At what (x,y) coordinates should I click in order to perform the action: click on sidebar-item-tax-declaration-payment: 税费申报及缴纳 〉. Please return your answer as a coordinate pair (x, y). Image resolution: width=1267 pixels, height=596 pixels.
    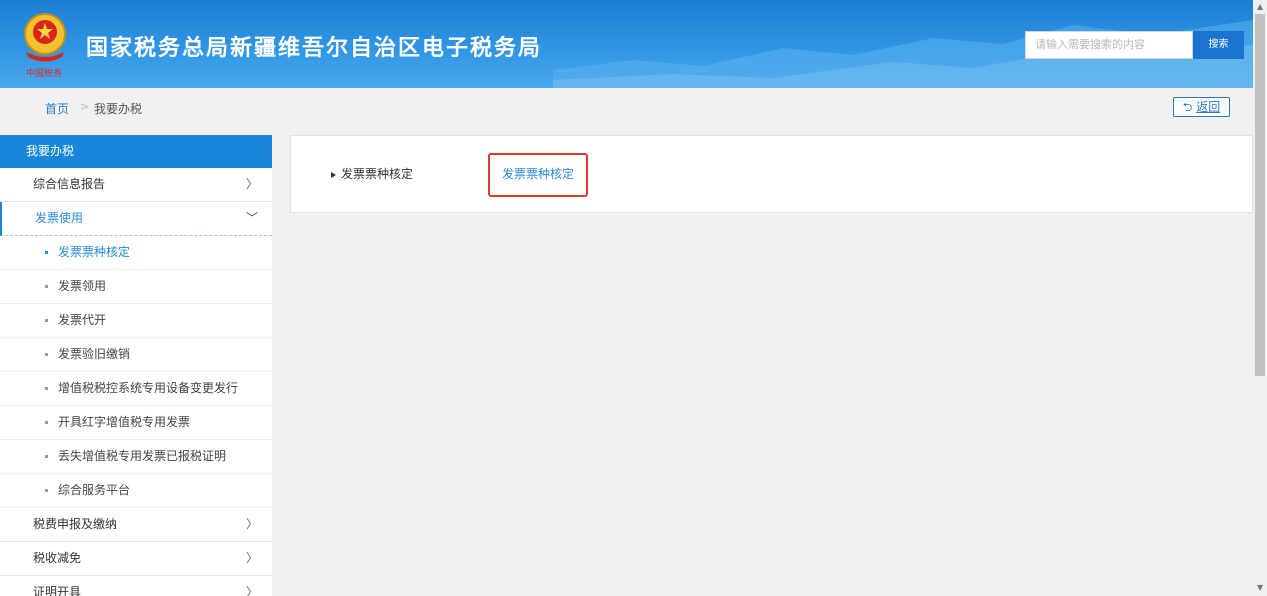
    Looking at the image, I should click on (136, 525).